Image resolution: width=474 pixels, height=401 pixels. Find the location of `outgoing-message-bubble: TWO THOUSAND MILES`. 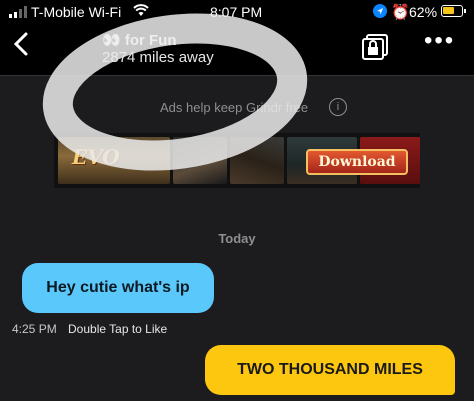

outgoing-message-bubble: TWO THOUSAND MILES is located at coordinates (330, 370).